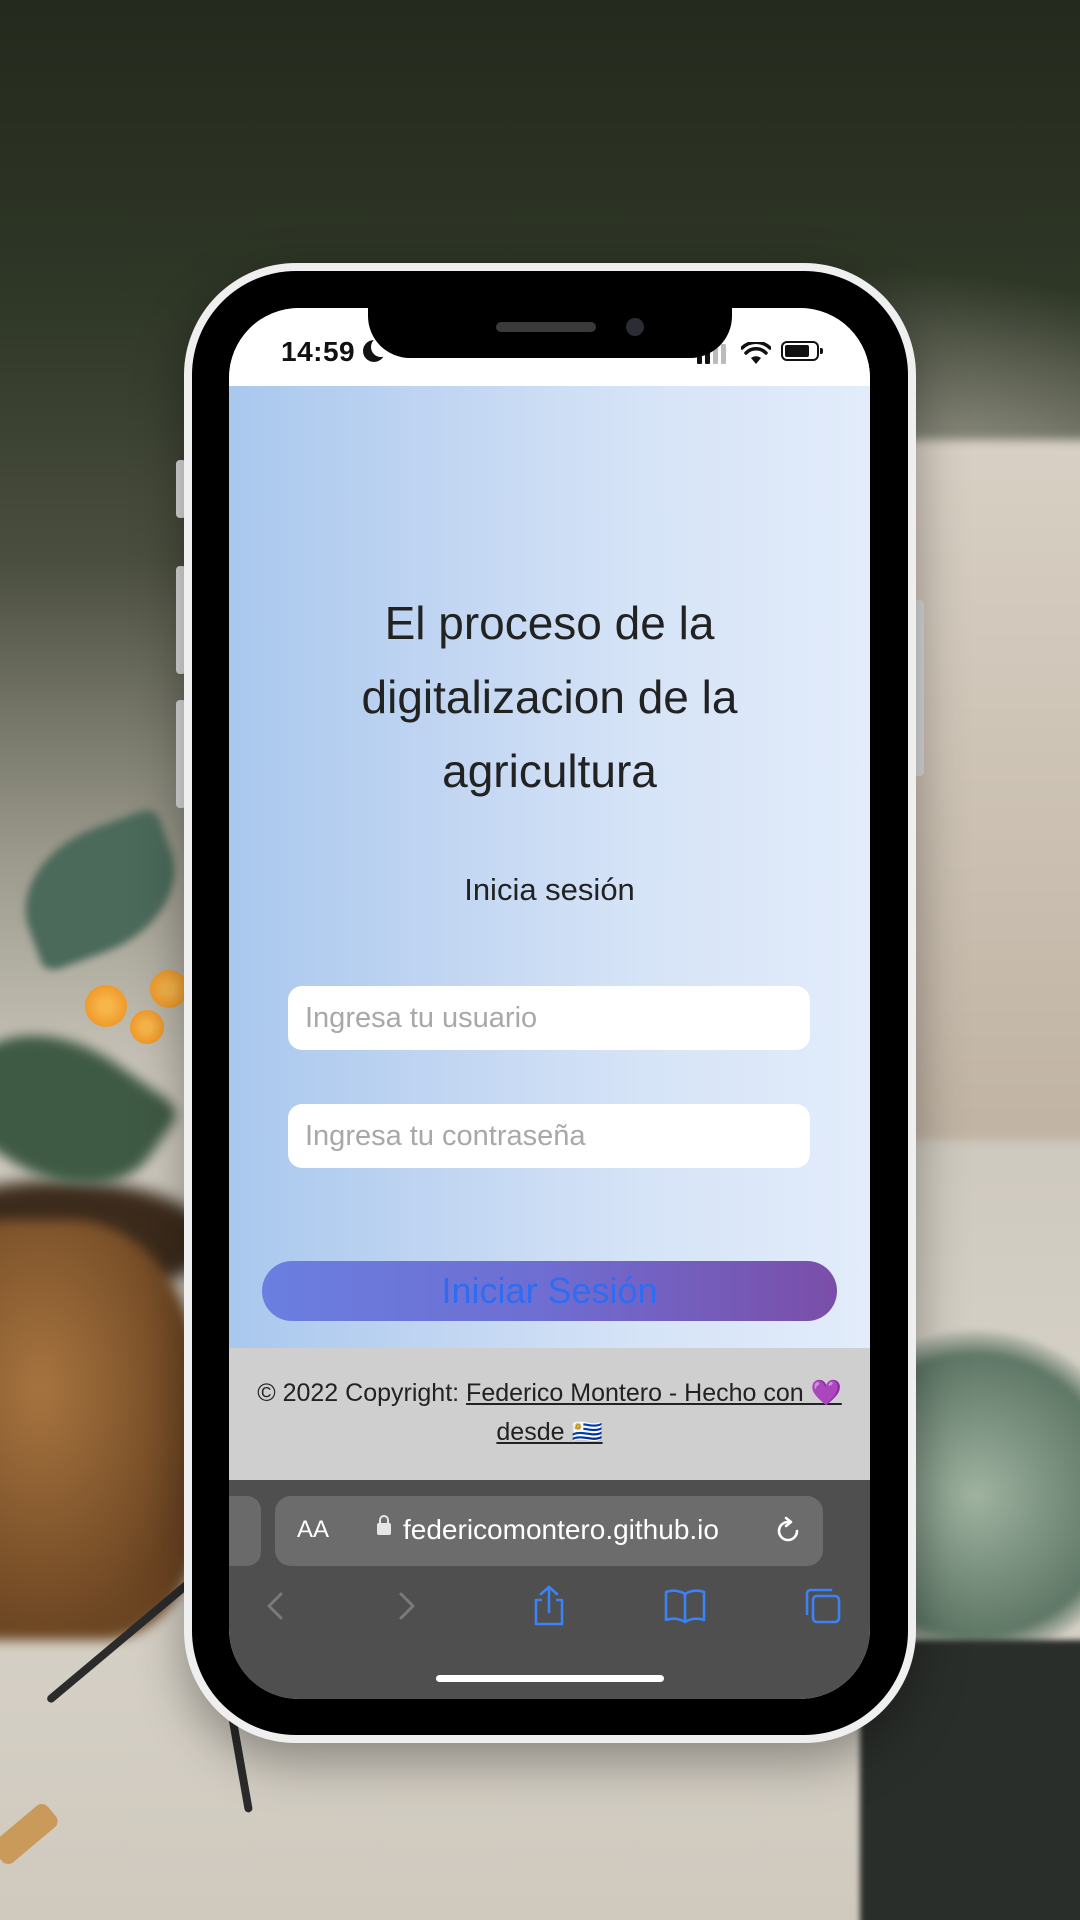 This screenshot has height=1920, width=1080. I want to click on back-icon, so click(277, 1606).